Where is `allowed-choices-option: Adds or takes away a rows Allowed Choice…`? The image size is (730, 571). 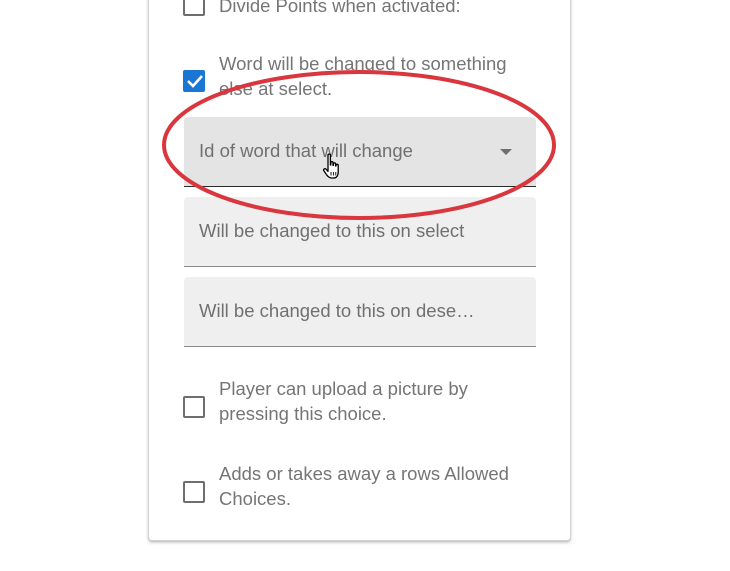
allowed-choices-option: Adds or takes away a rows Allowed Choice… is located at coordinates (363, 487).